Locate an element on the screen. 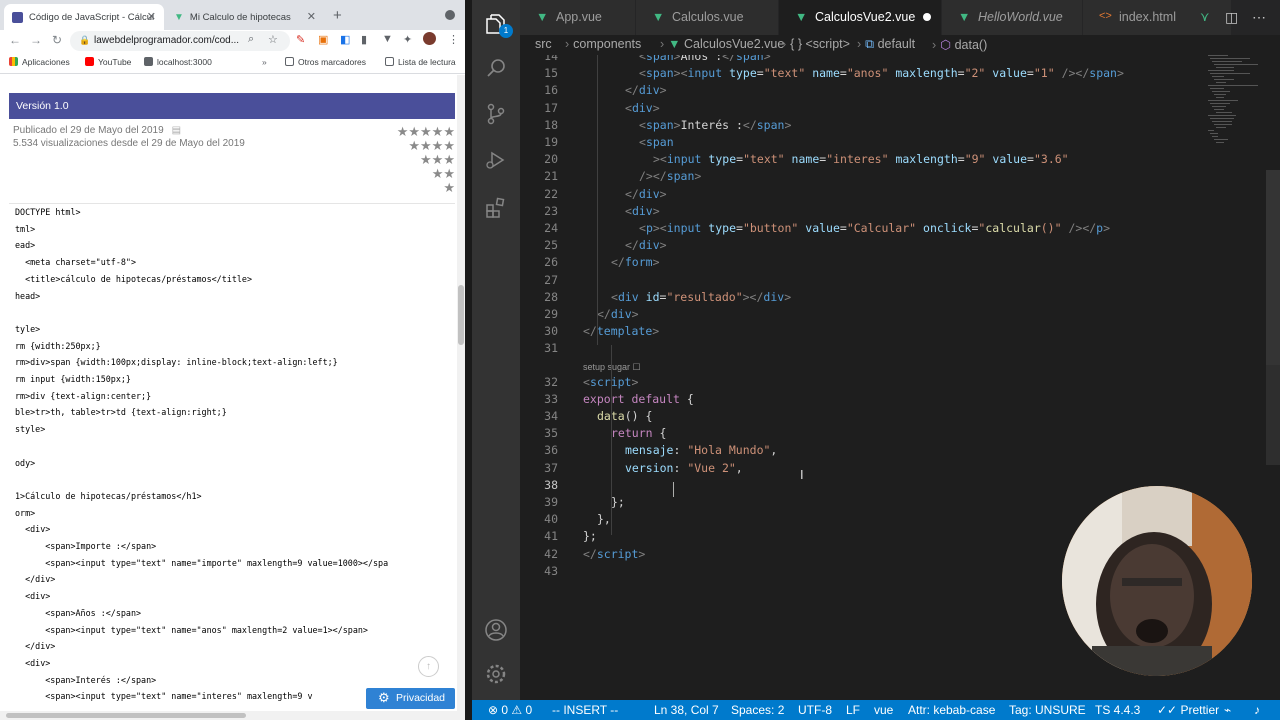  source-line: tyle> is located at coordinates (28, 328).